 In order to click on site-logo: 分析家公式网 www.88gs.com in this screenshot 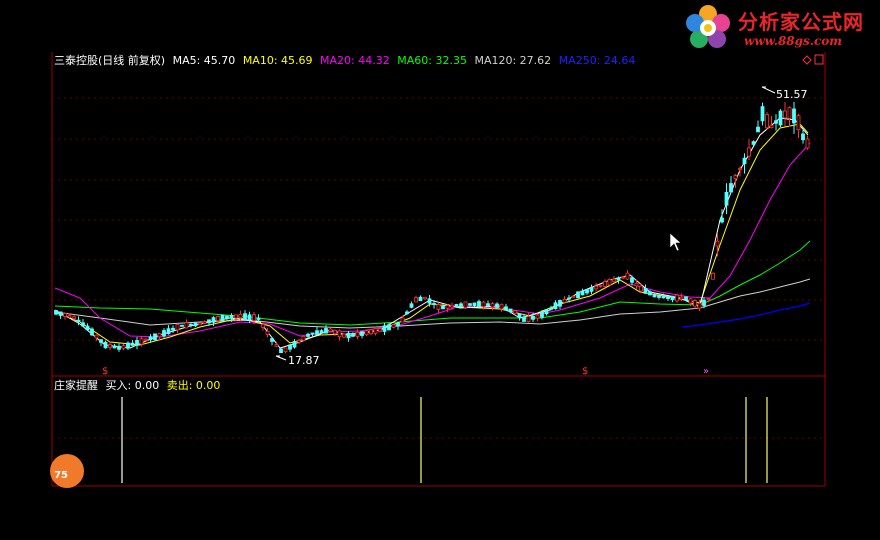, I will do `click(779, 28)`.